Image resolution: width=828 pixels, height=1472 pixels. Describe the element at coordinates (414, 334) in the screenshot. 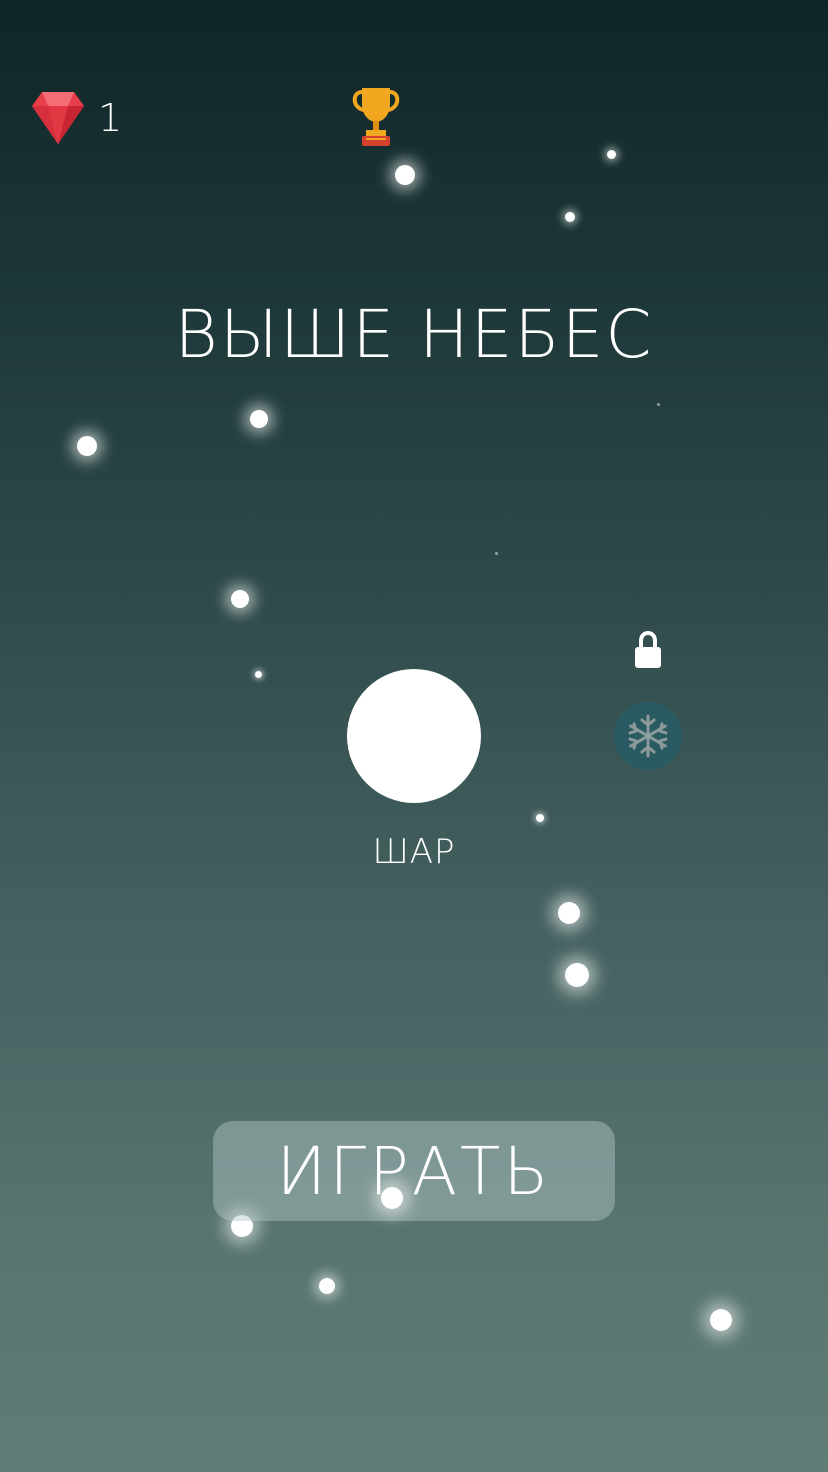

I see `game-title: ВЫШЕ НЕБЕС` at that location.